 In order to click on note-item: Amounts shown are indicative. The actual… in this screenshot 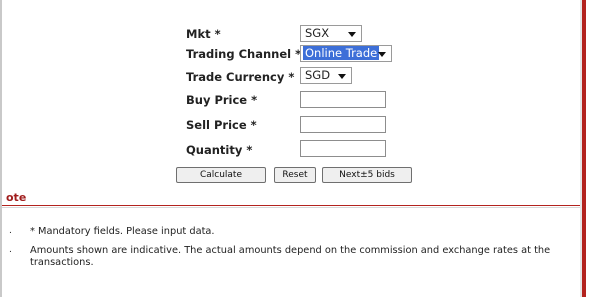, I will do `click(290, 256)`.